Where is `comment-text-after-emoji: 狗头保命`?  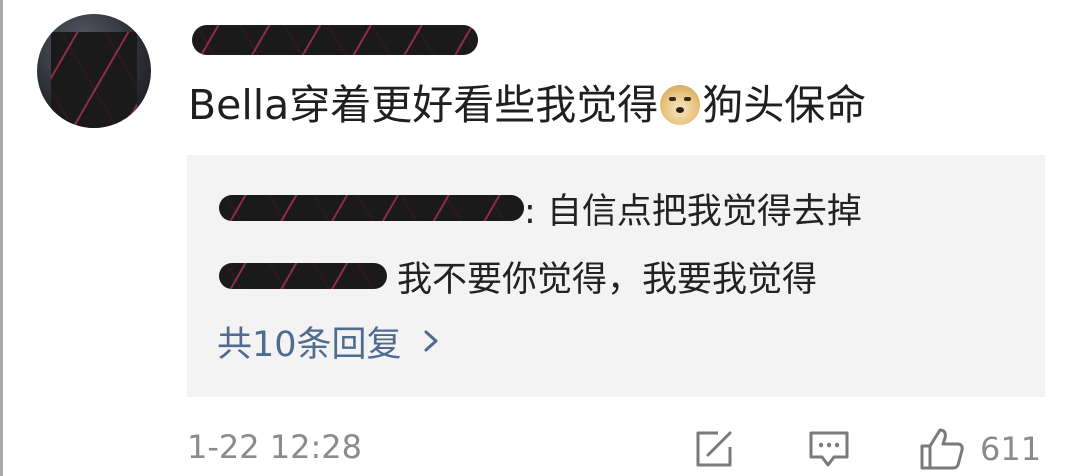
comment-text-after-emoji: 狗头保命 is located at coordinates (784, 105).